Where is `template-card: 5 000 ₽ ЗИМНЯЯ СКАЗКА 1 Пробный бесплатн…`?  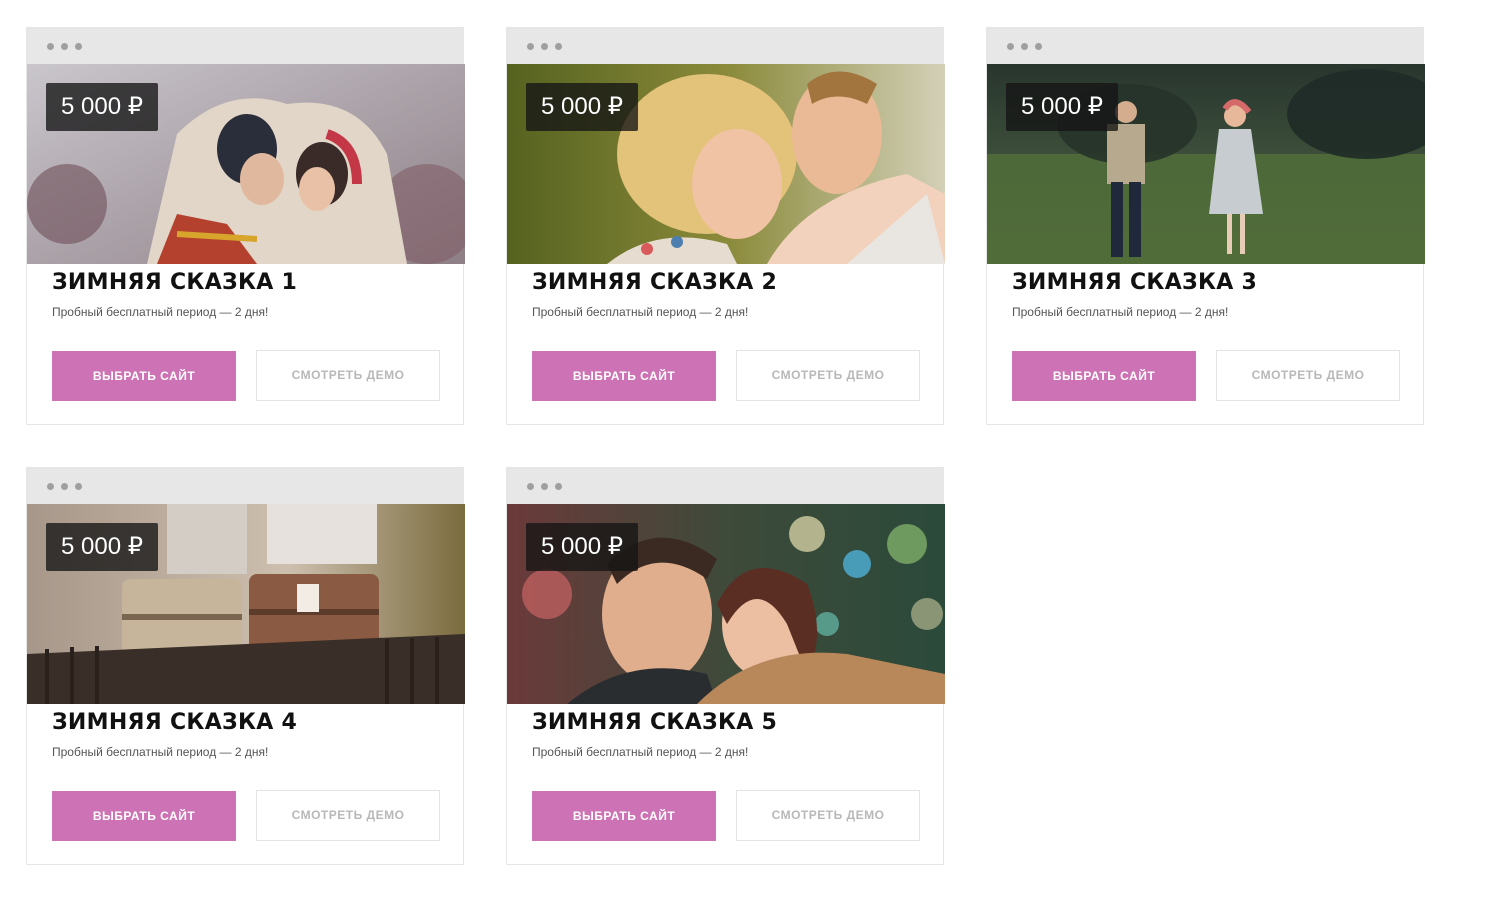
template-card: 5 000 ₽ ЗИМНЯЯ СКАЗКА 1 Пробный бесплатн… is located at coordinates (245, 226).